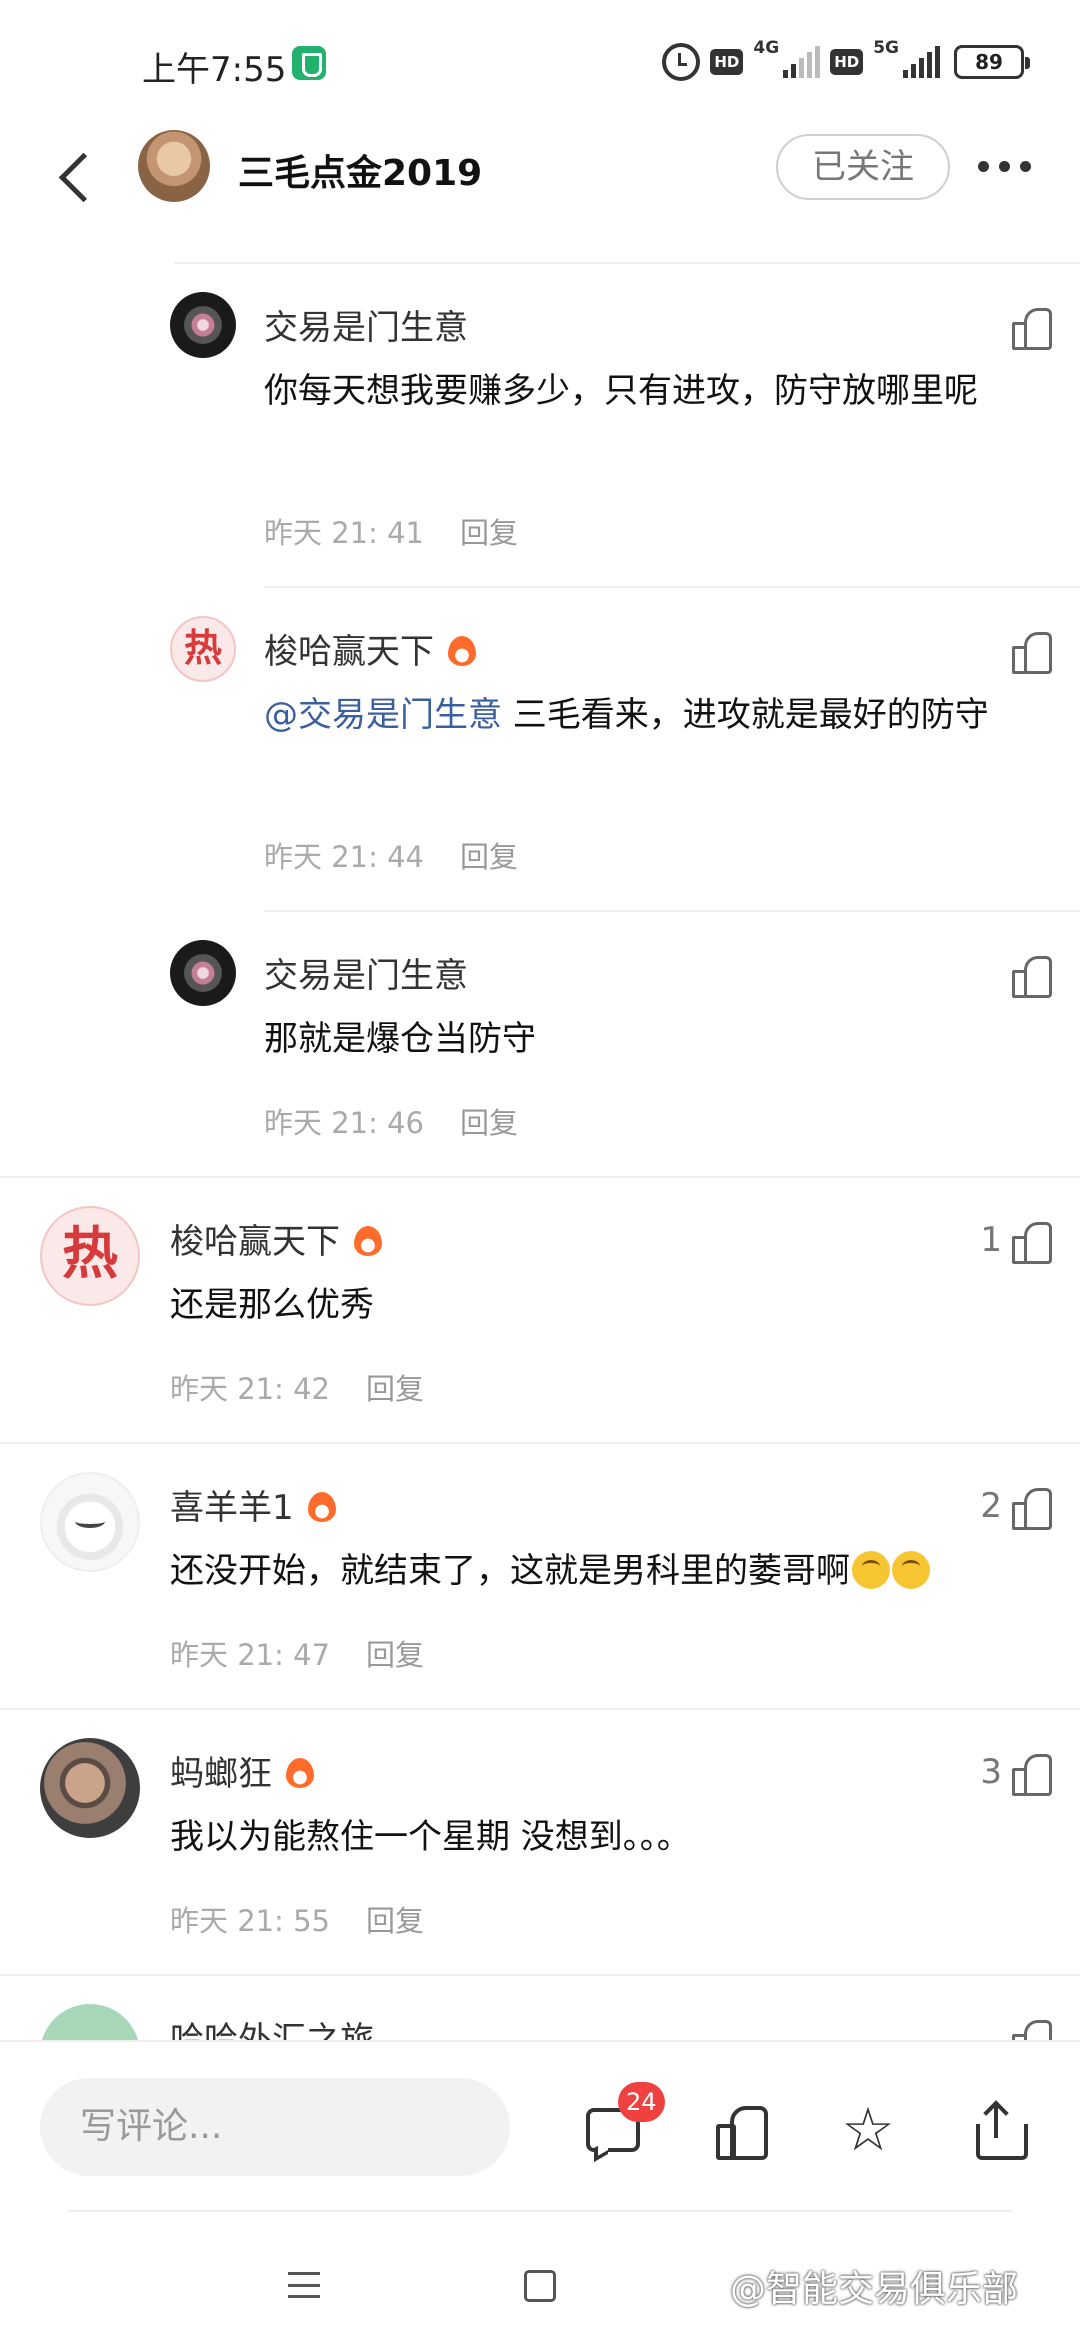  Describe the element at coordinates (540, 2286) in the screenshot. I see `home-square-icon` at that location.